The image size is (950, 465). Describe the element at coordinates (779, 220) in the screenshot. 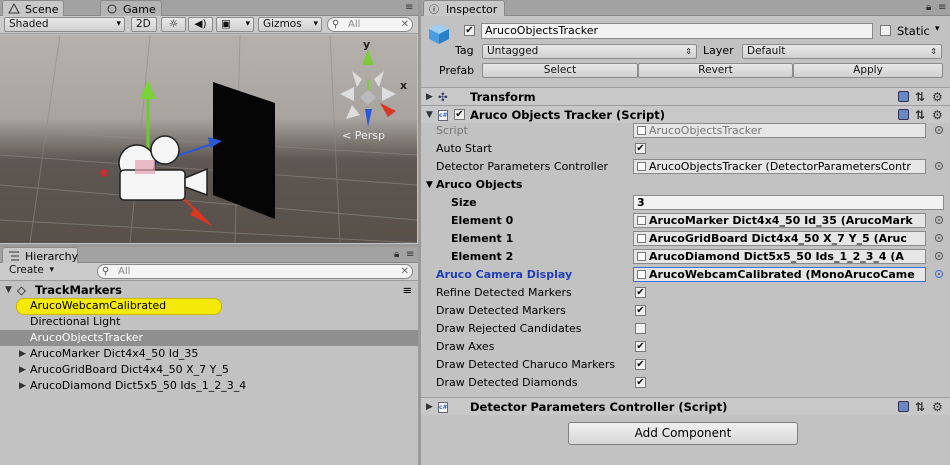

I see `element0-field: ArucoMarker Dict4x4_50 Id_35 (ArucoMark` at that location.